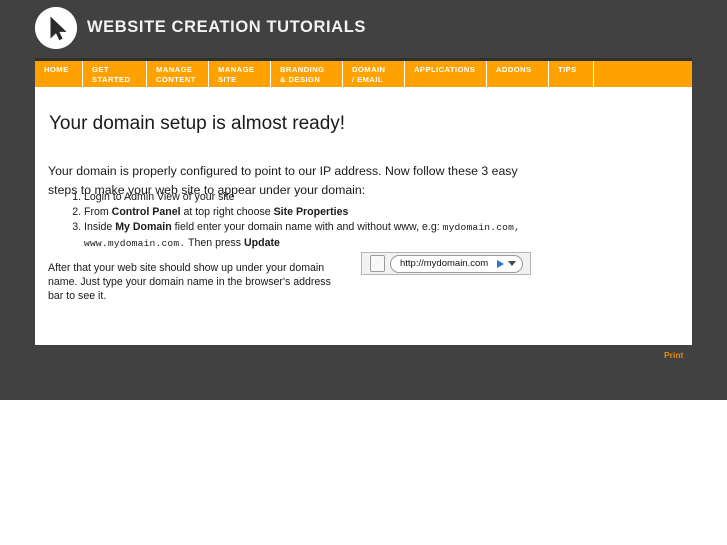 The width and height of the screenshot is (727, 545). I want to click on nav-item-label: ADDONS, so click(514, 69).